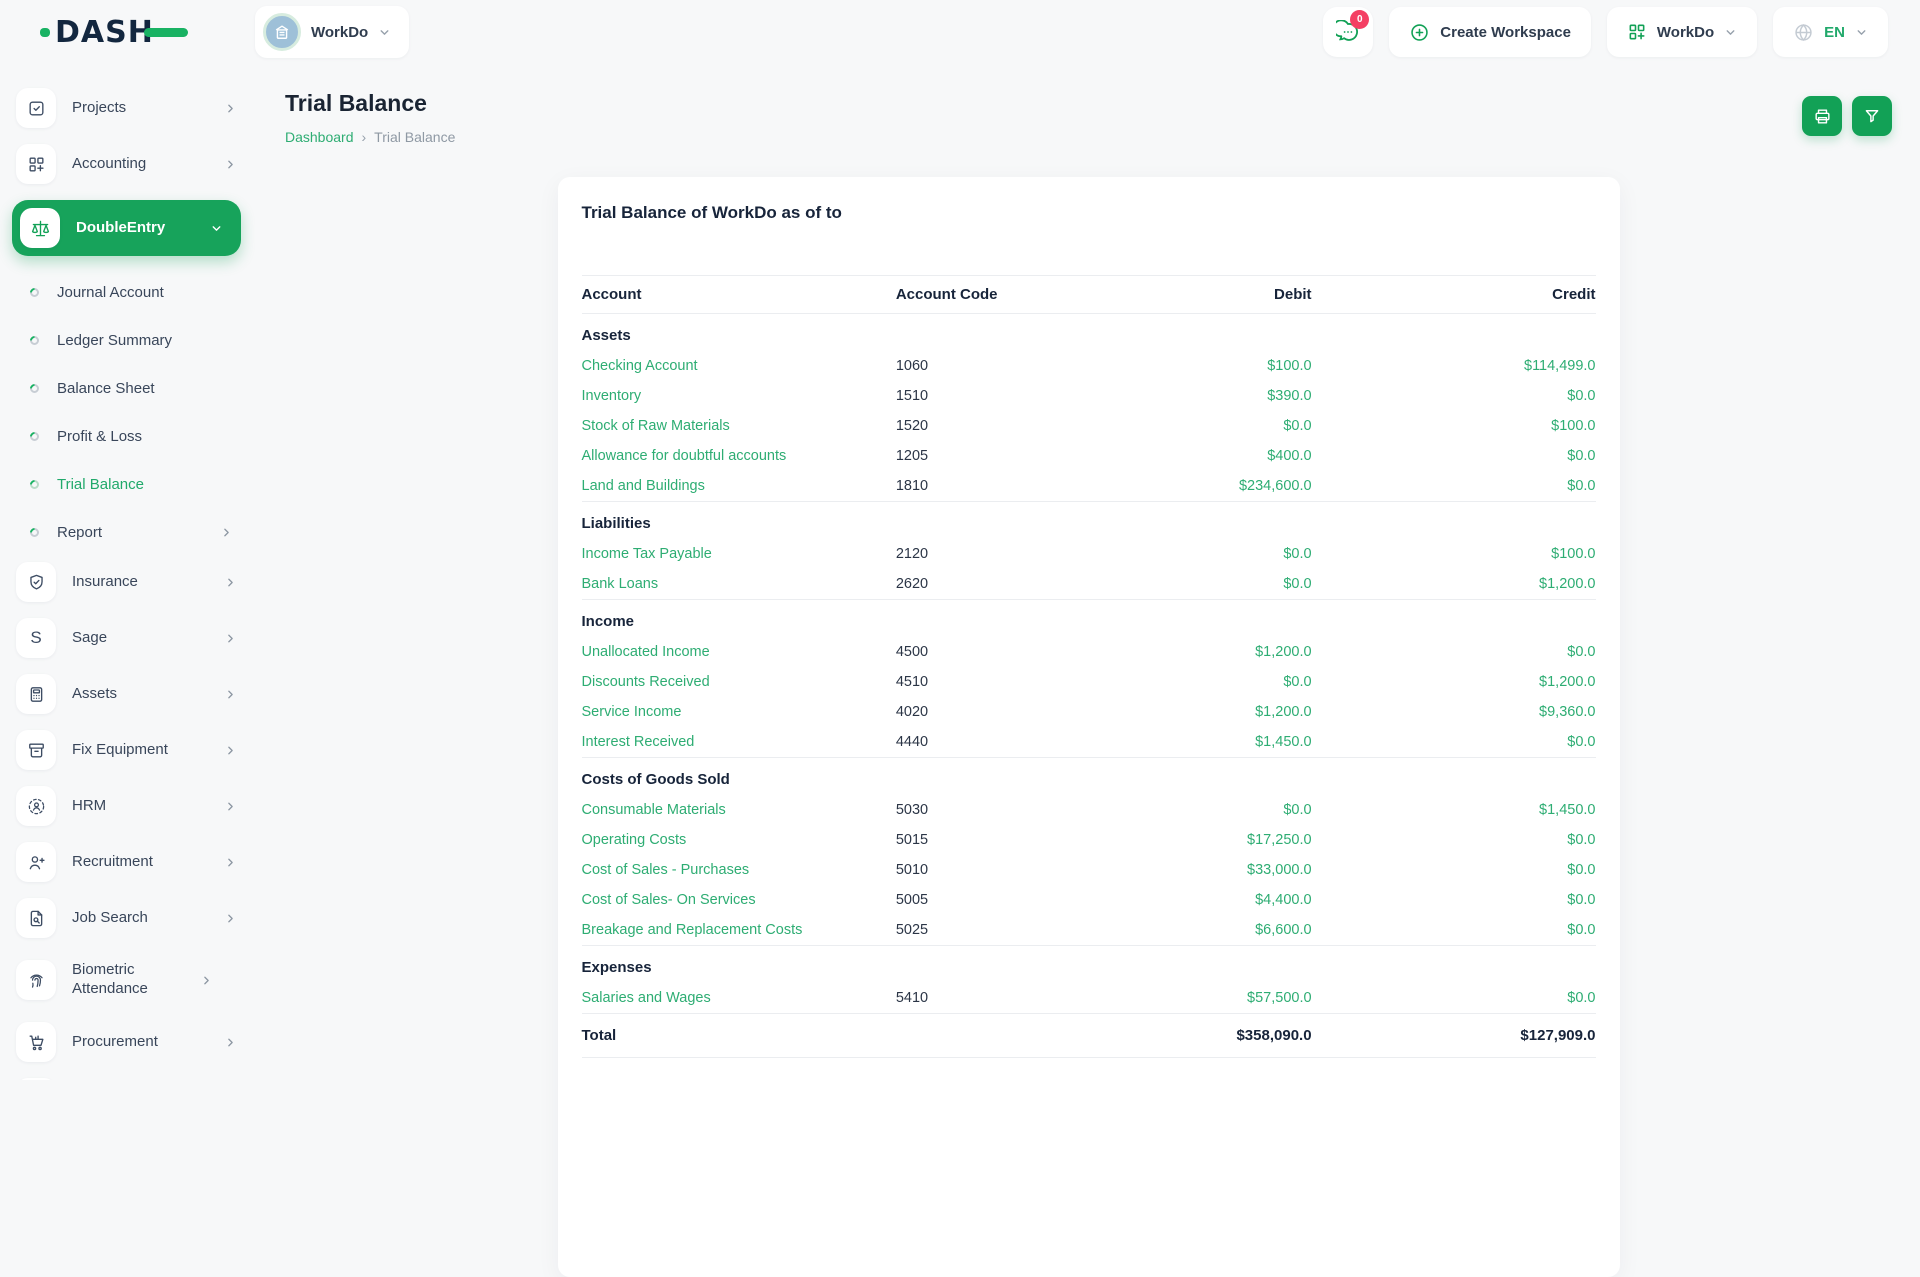 Image resolution: width=1920 pixels, height=1277 pixels. I want to click on workspace-avatar, so click(282, 32).